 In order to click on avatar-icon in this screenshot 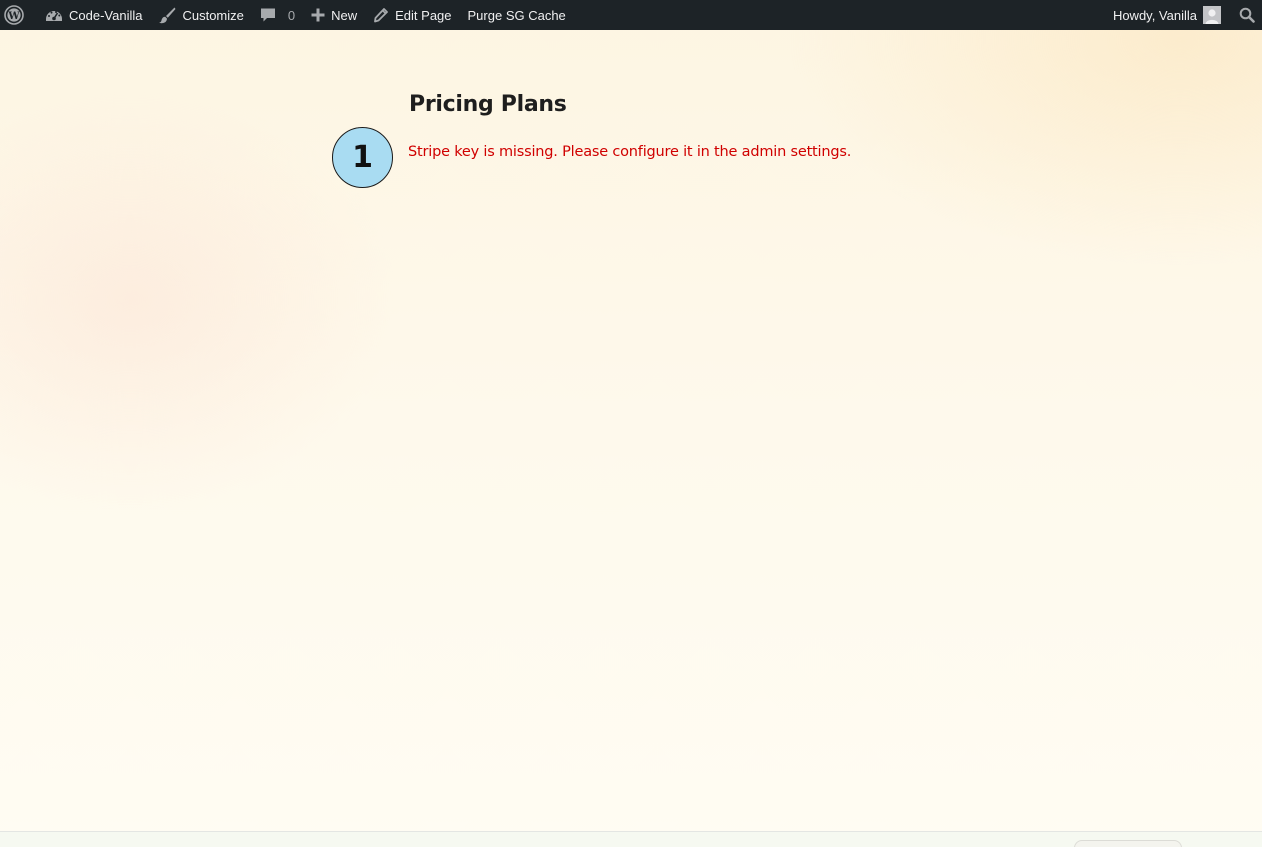, I will do `click(1212, 15)`.